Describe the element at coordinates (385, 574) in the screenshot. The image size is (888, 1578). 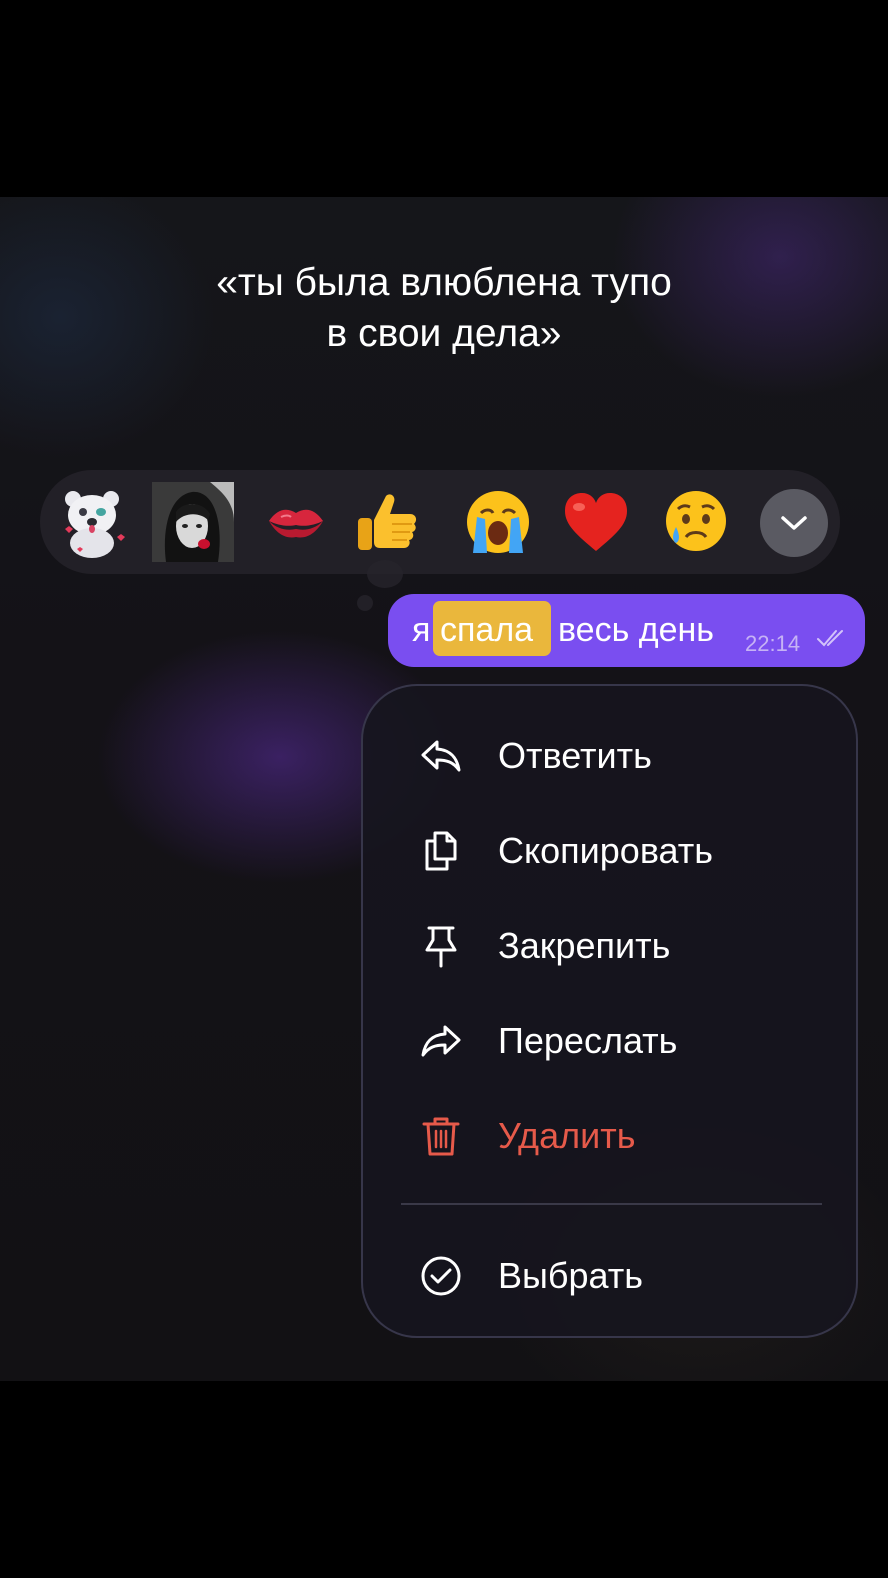
I see `reaction-bar-tail` at that location.